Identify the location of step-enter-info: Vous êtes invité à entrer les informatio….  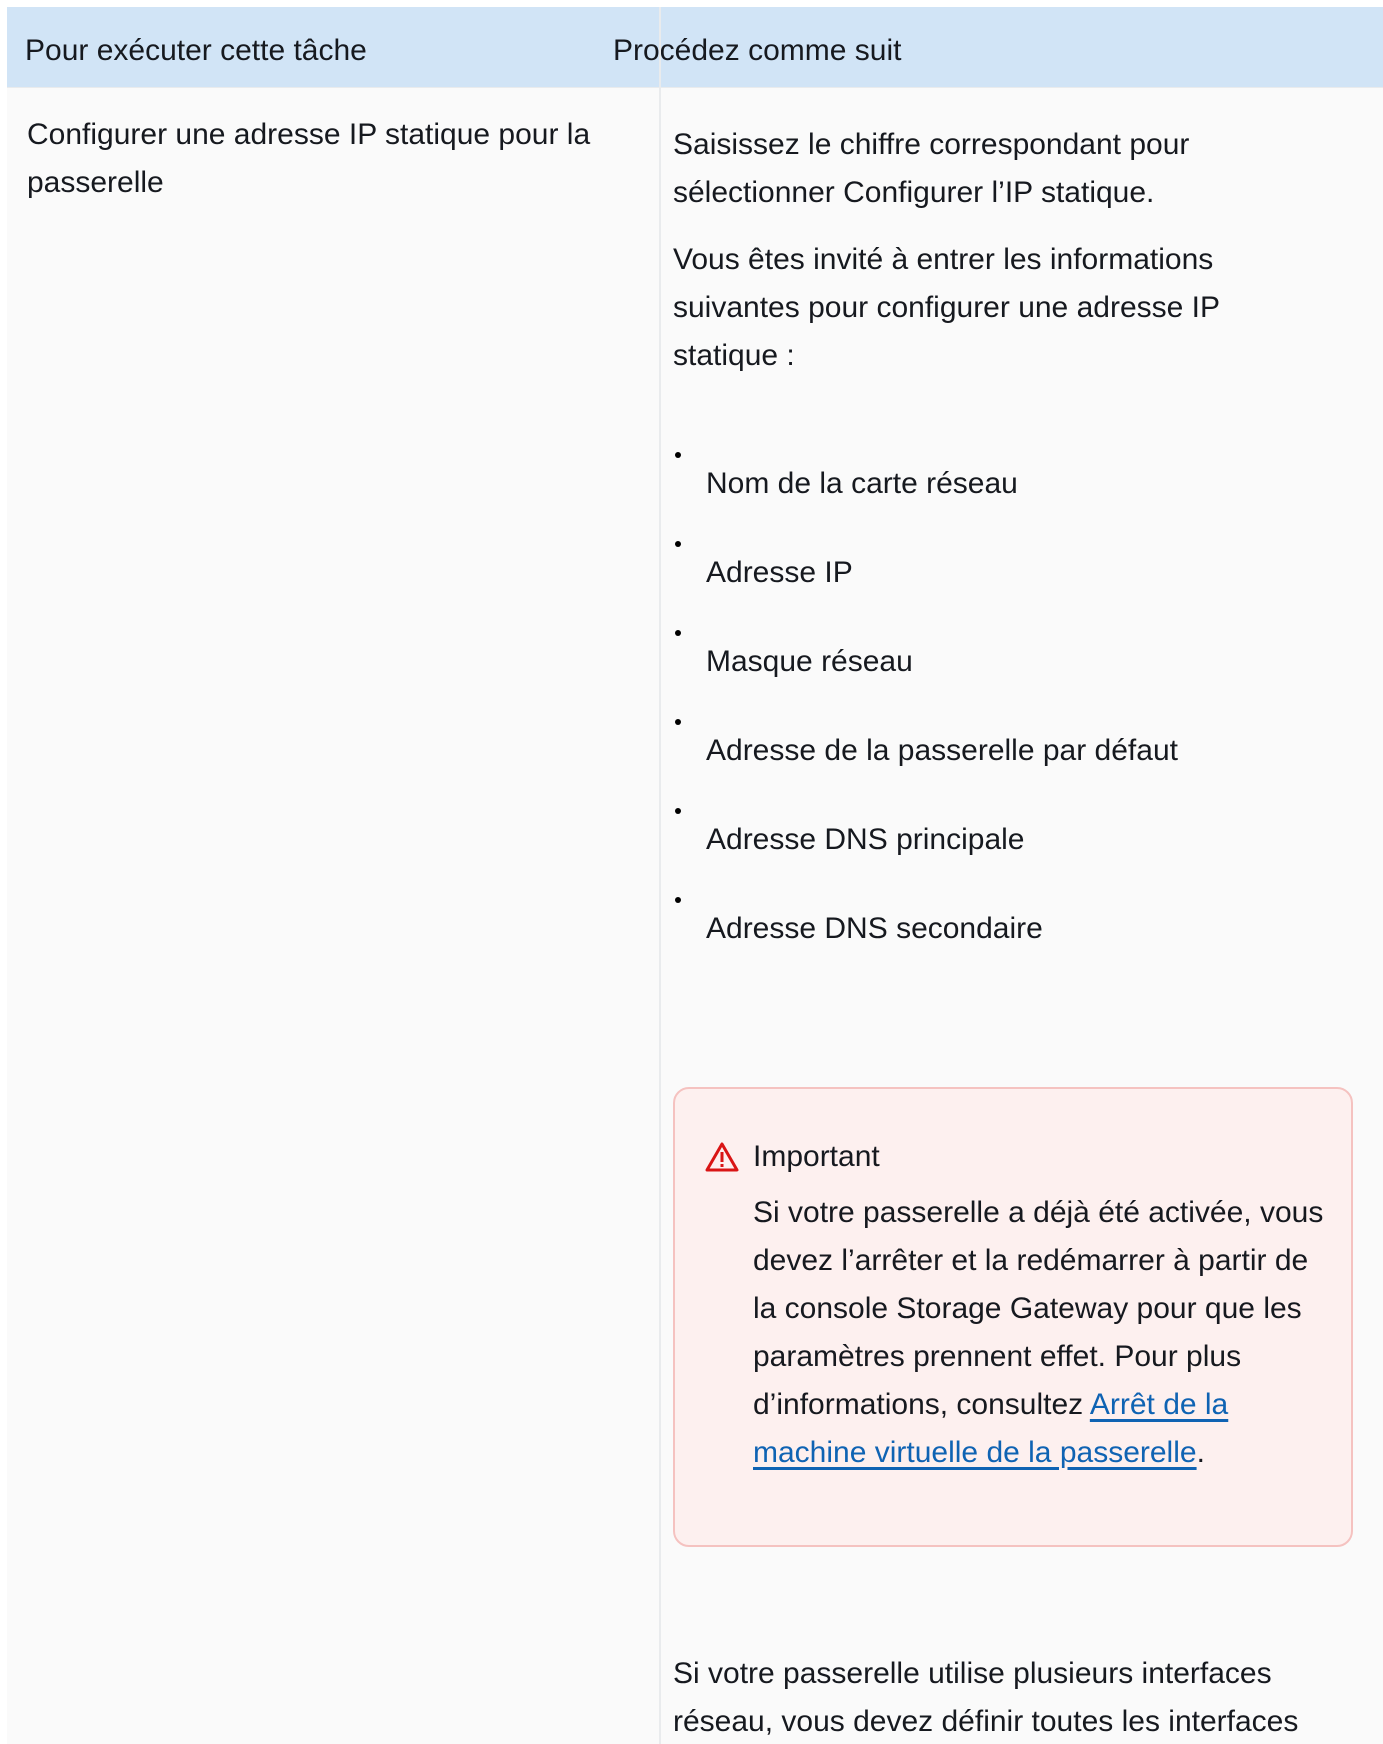
(946, 307).